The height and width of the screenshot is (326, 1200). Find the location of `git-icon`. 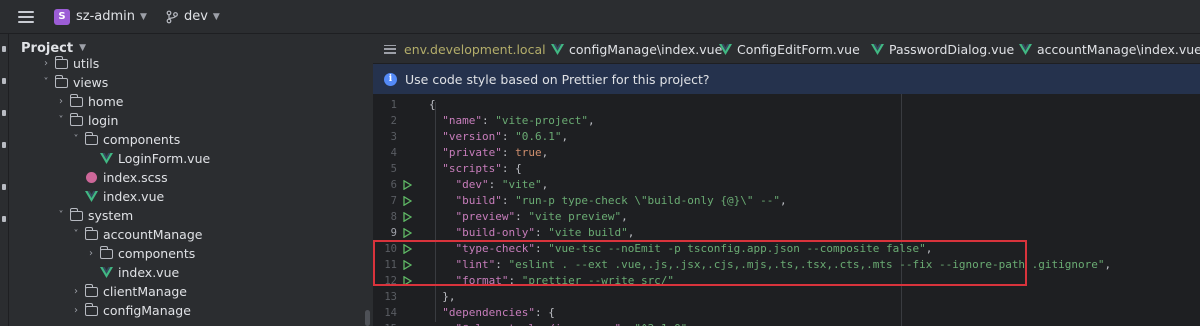

git-icon is located at coordinates (4, 145).